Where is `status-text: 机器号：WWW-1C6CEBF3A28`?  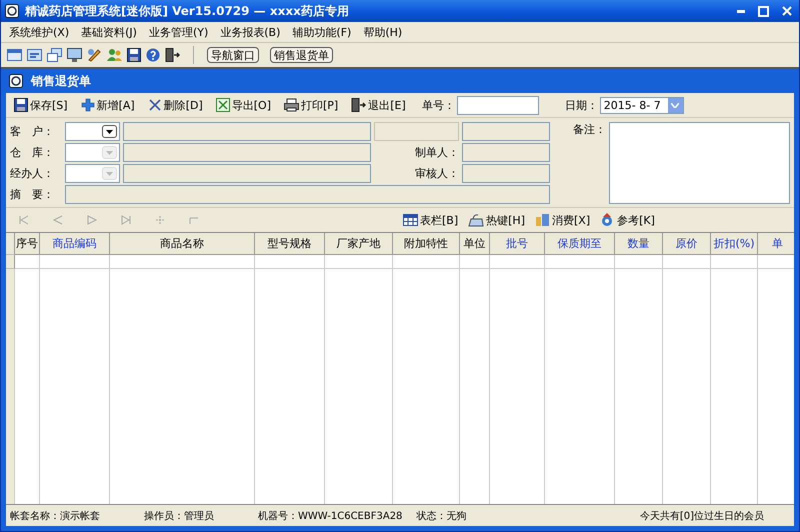
status-text: 机器号：WWW-1C6CEBF3A28 is located at coordinates (329, 516).